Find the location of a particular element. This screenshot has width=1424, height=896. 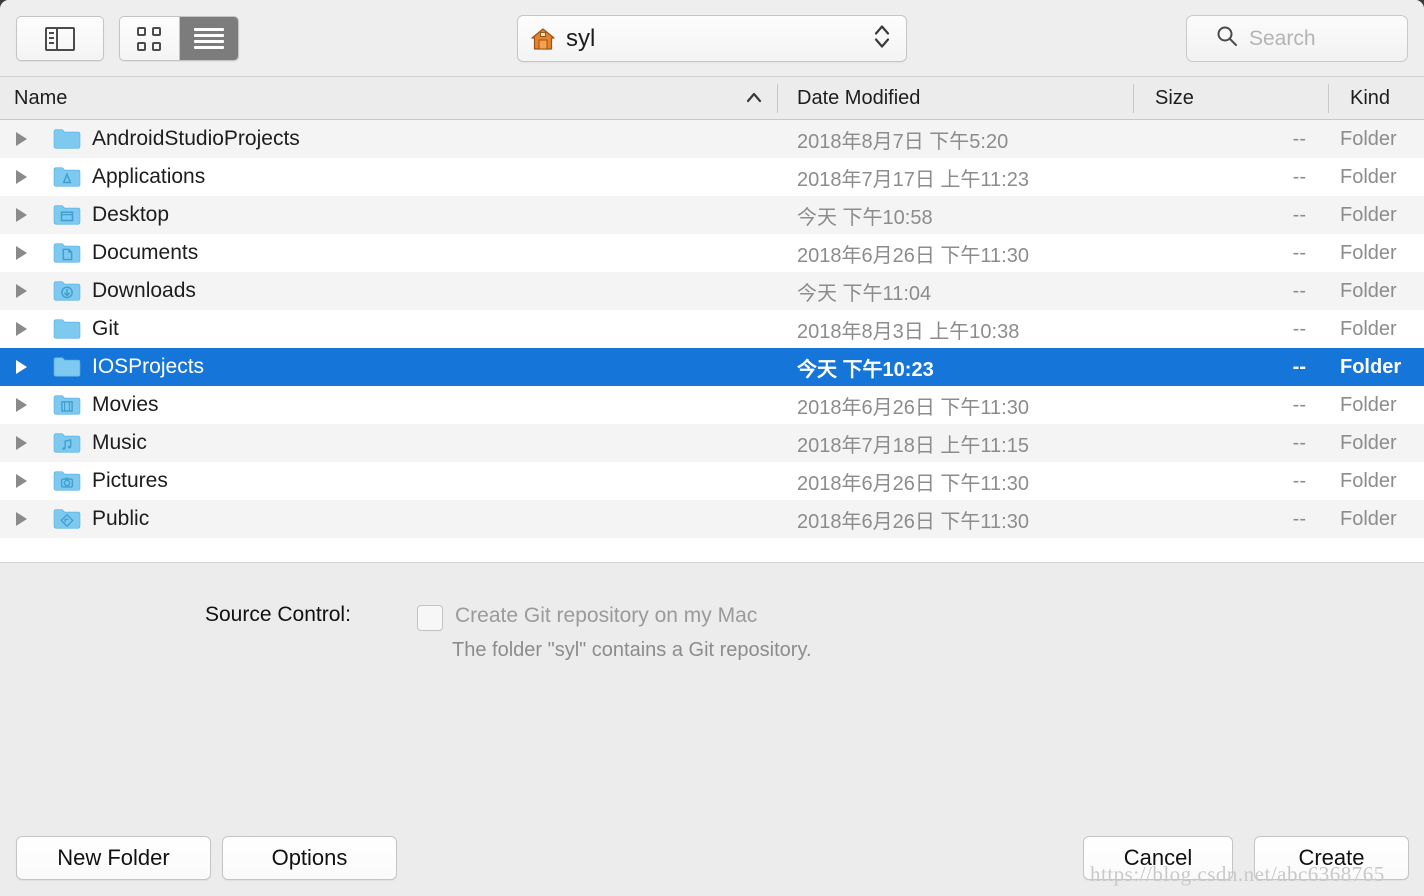

file-row: Movies 2018年6月26日 下午11:30 -- Folder is located at coordinates (712, 405).